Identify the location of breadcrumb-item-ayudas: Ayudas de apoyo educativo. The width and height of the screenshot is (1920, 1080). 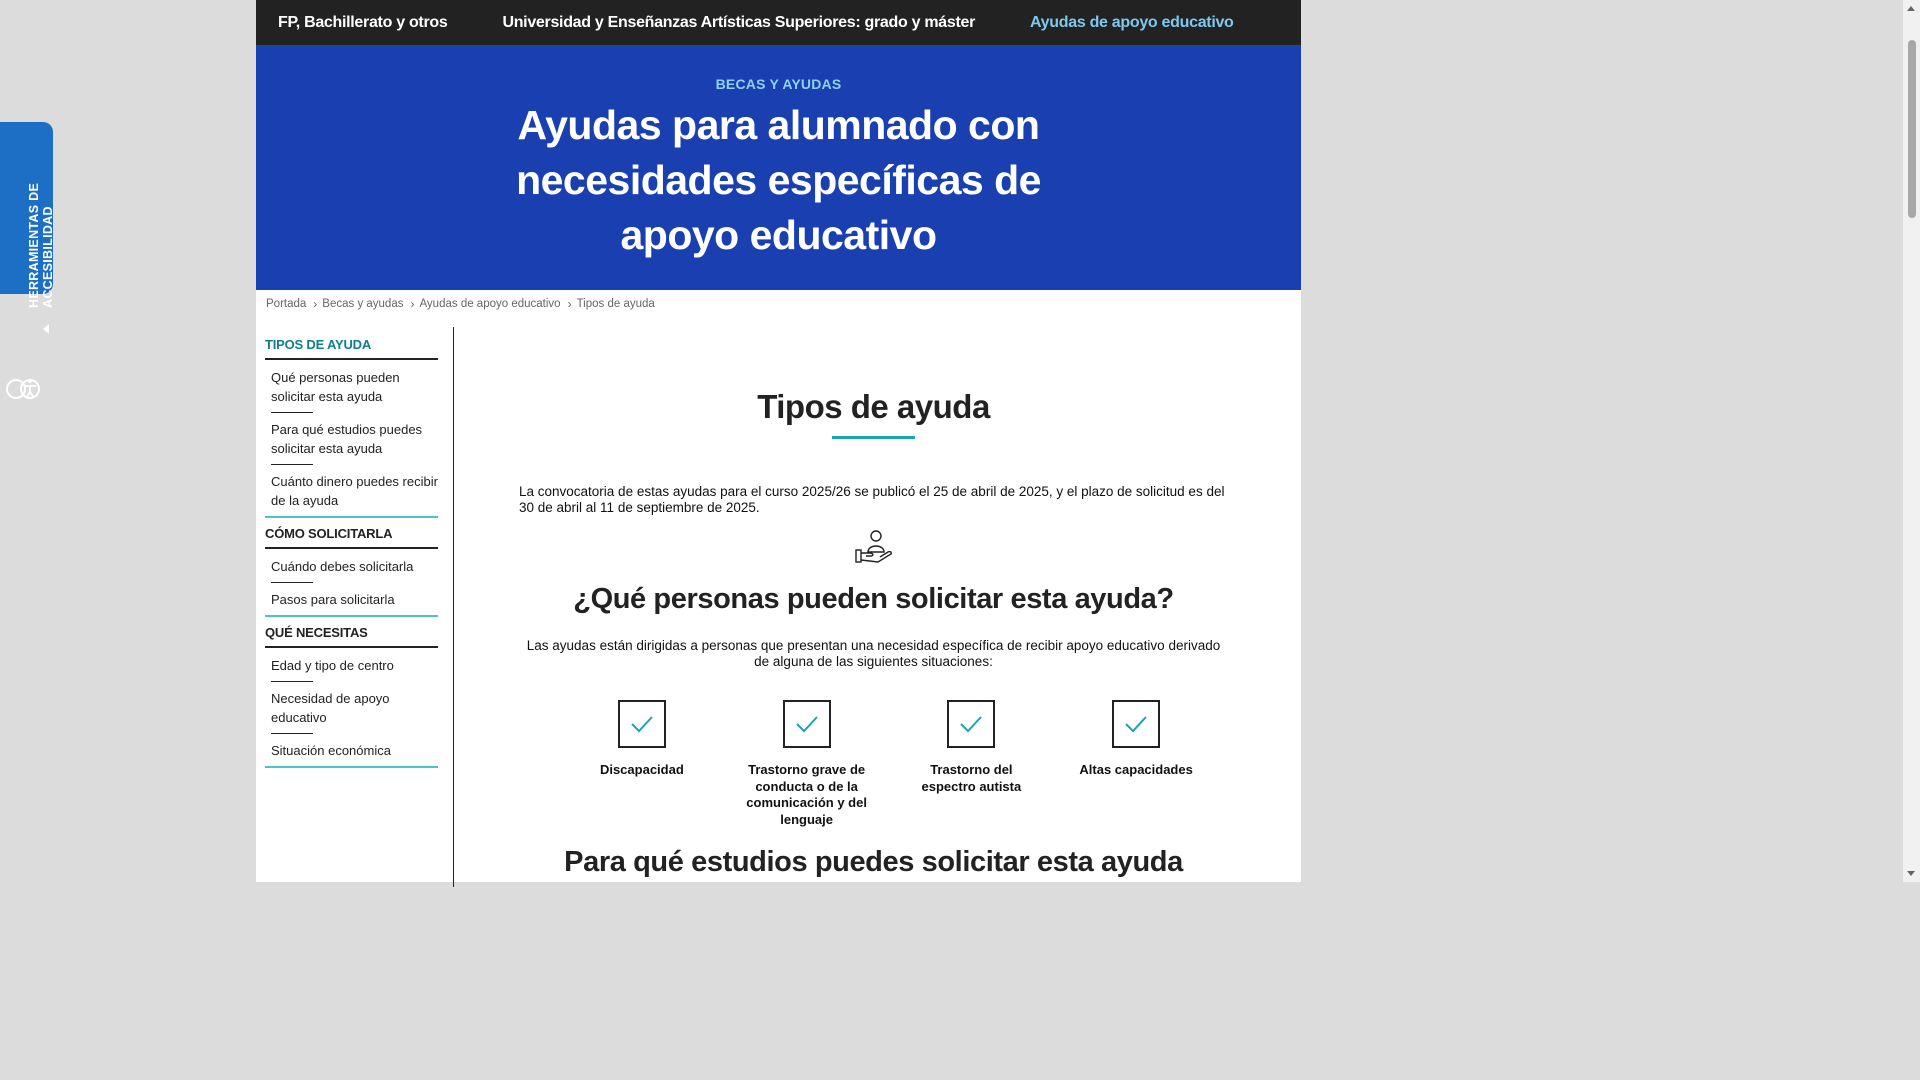
(489, 304).